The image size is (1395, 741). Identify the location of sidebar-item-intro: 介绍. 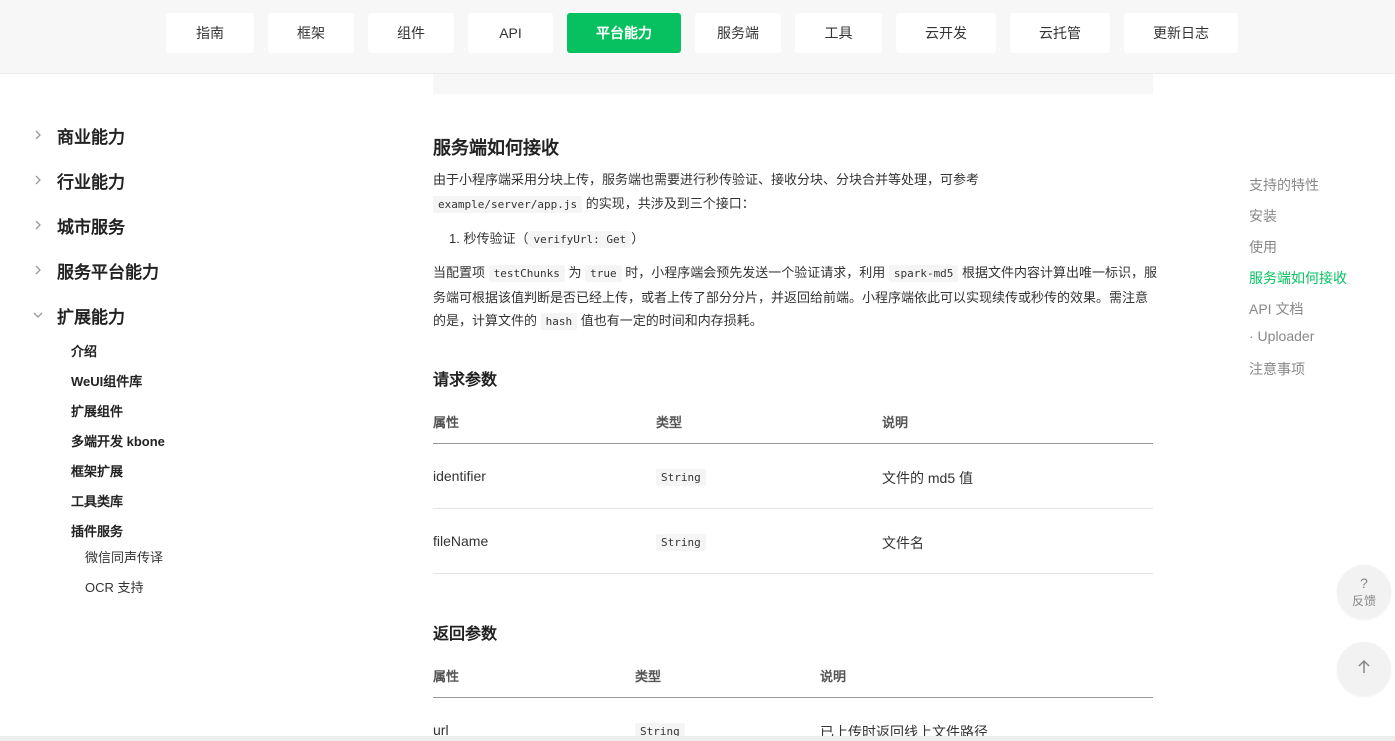
(84, 350).